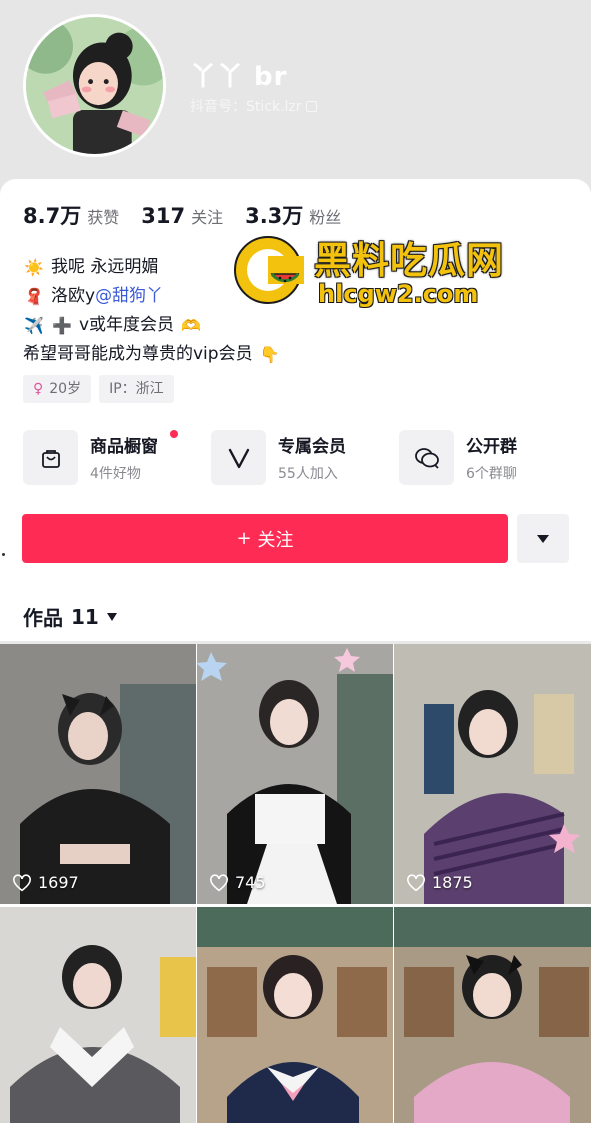 The image size is (591, 1123). I want to click on point-down-icon: 👇, so click(269, 354).